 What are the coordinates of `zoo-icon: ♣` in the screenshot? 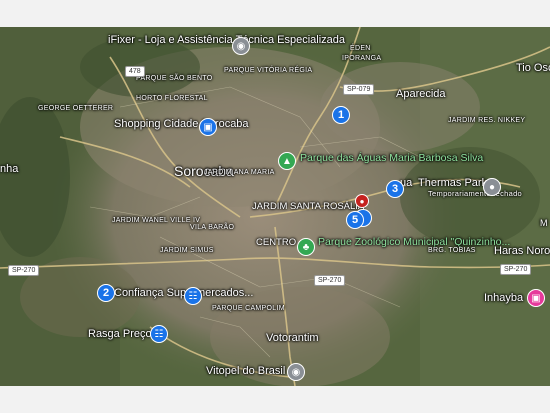 It's located at (306, 247).